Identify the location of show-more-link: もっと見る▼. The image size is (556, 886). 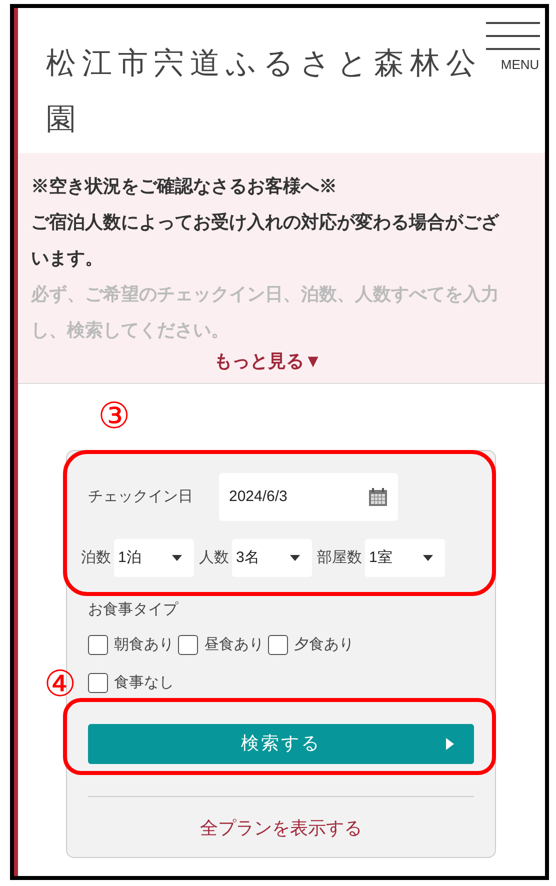
(268, 361).